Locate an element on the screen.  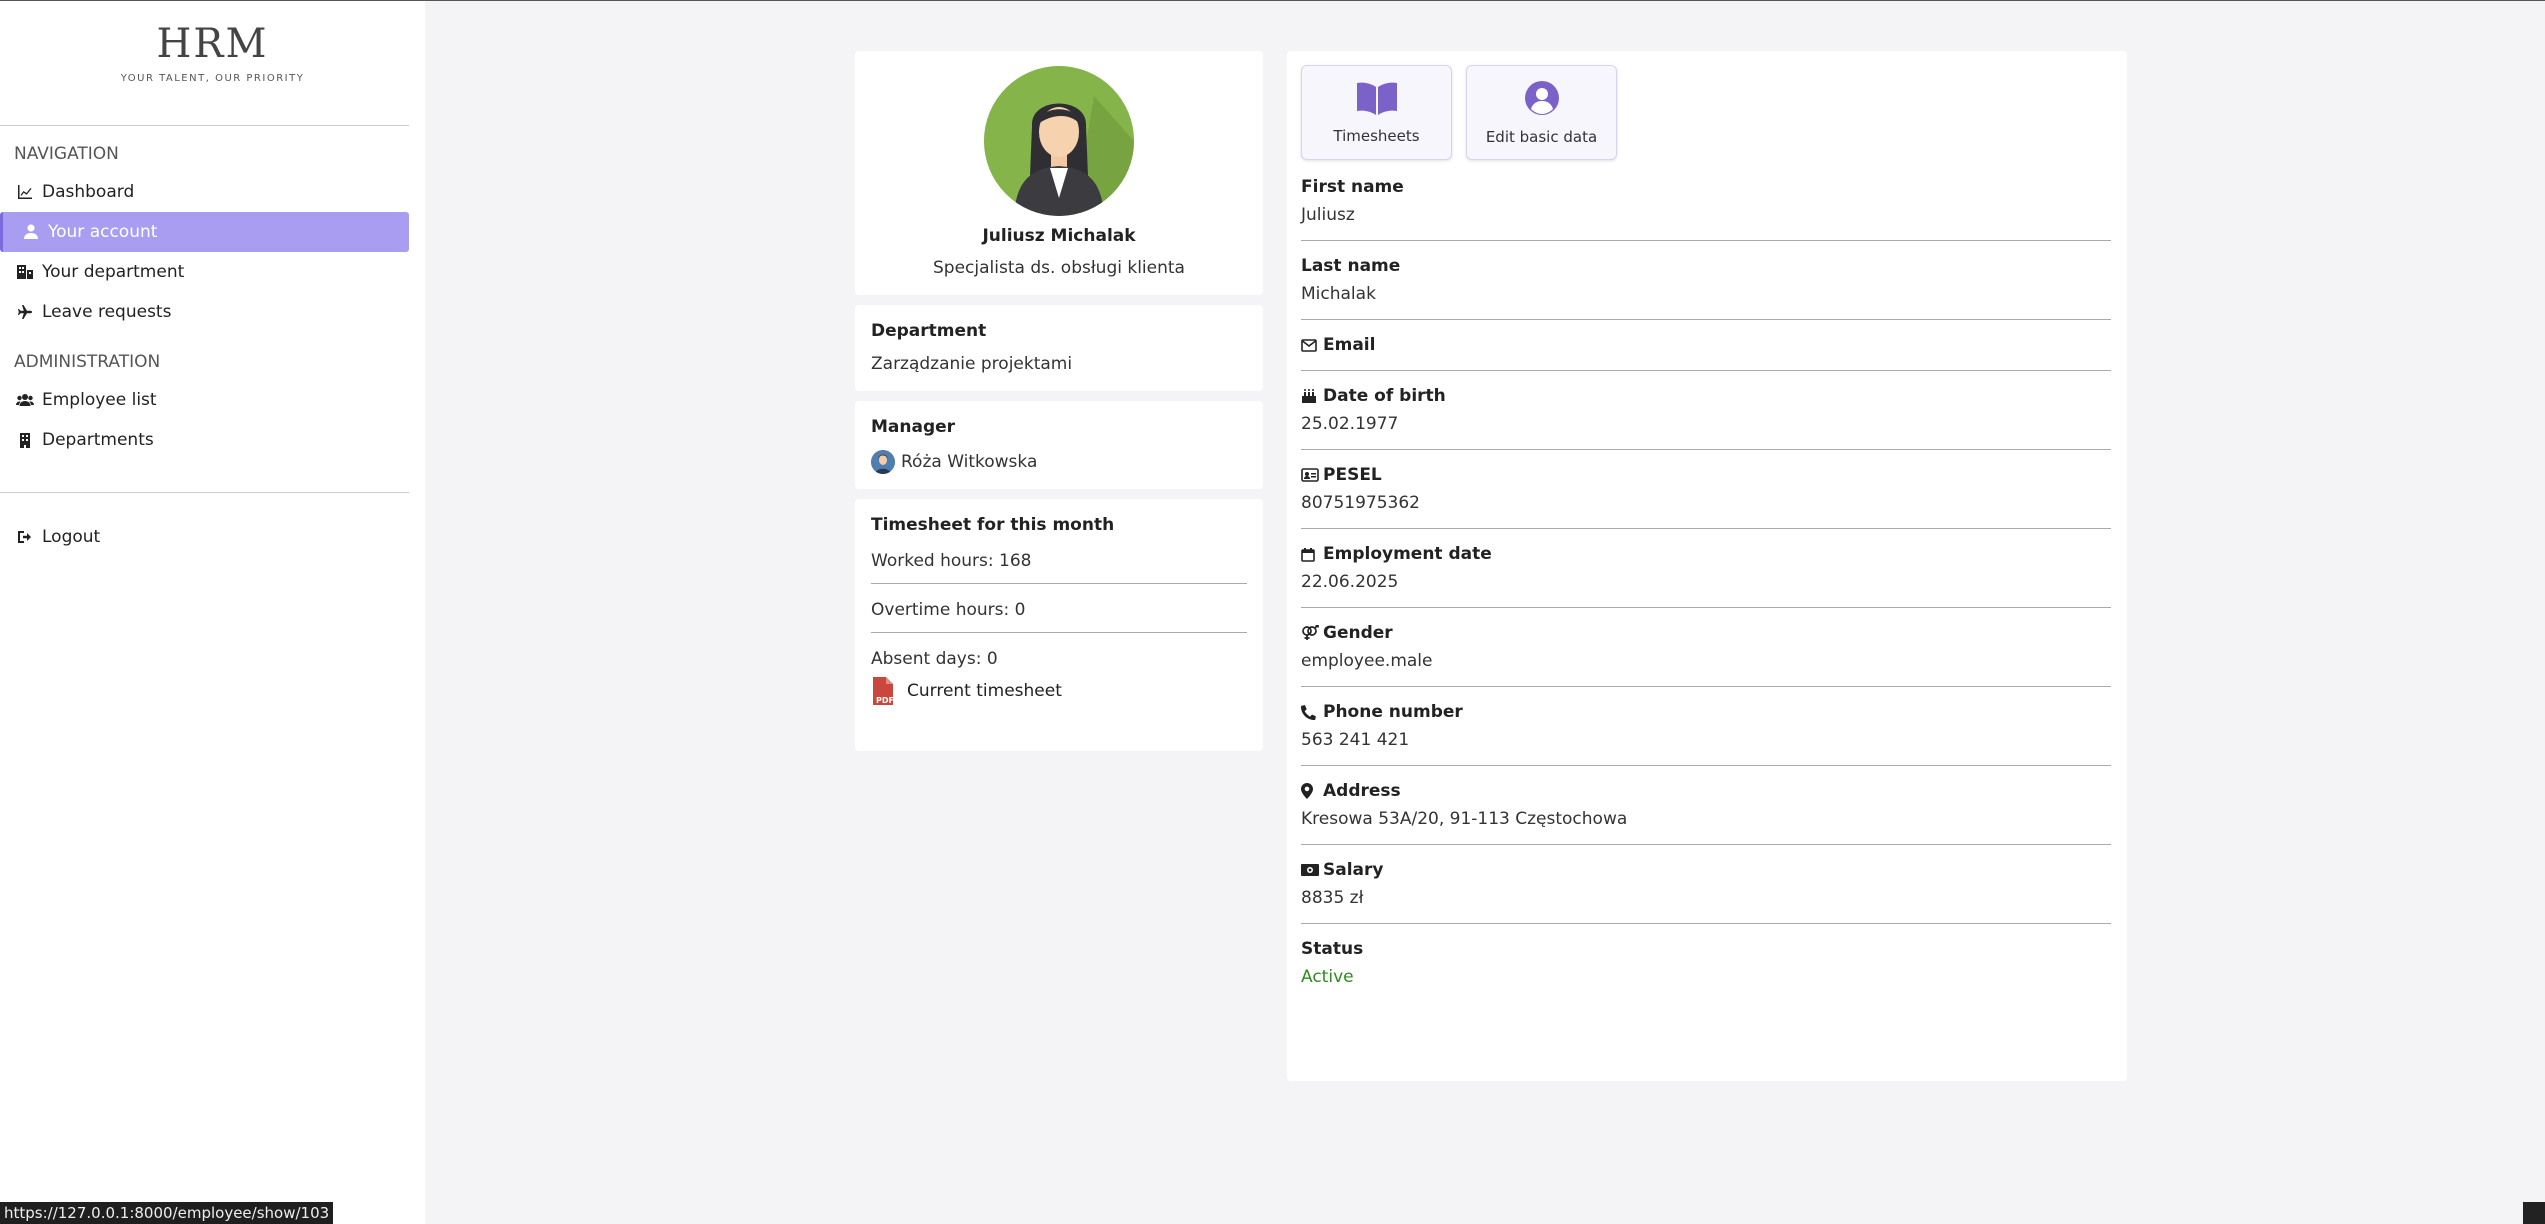
field-salary: Salary 8835 zł is located at coordinates (1706, 884).